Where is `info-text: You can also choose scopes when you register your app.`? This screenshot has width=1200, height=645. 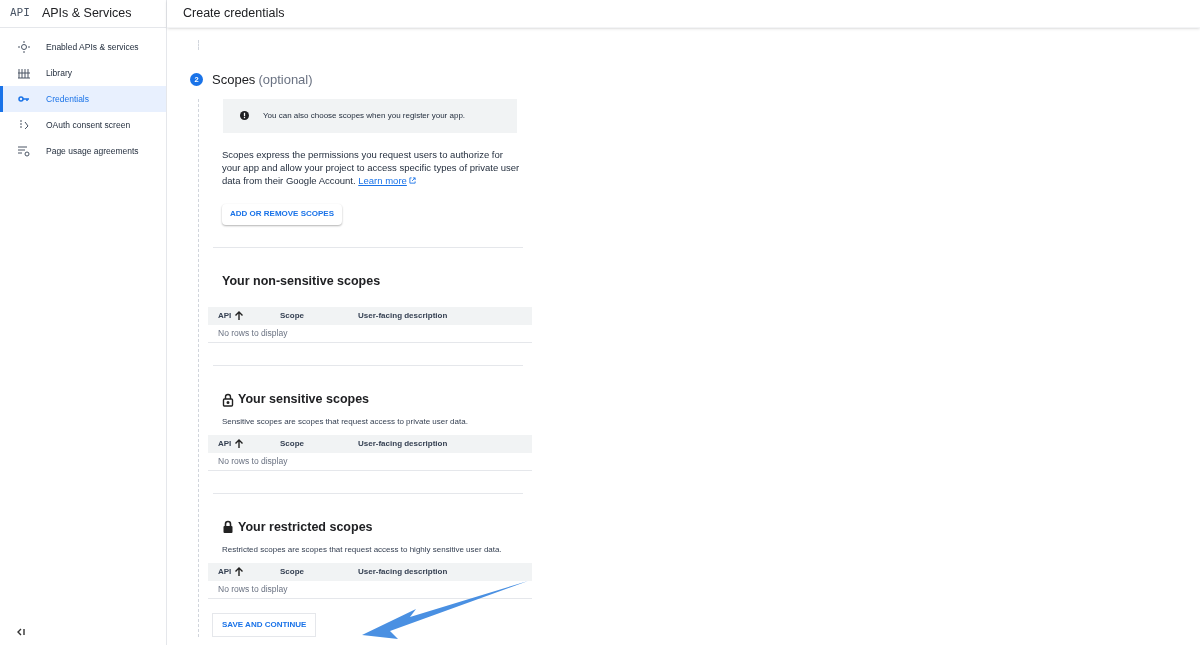
info-text: You can also choose scopes when you register your app. is located at coordinates (364, 115).